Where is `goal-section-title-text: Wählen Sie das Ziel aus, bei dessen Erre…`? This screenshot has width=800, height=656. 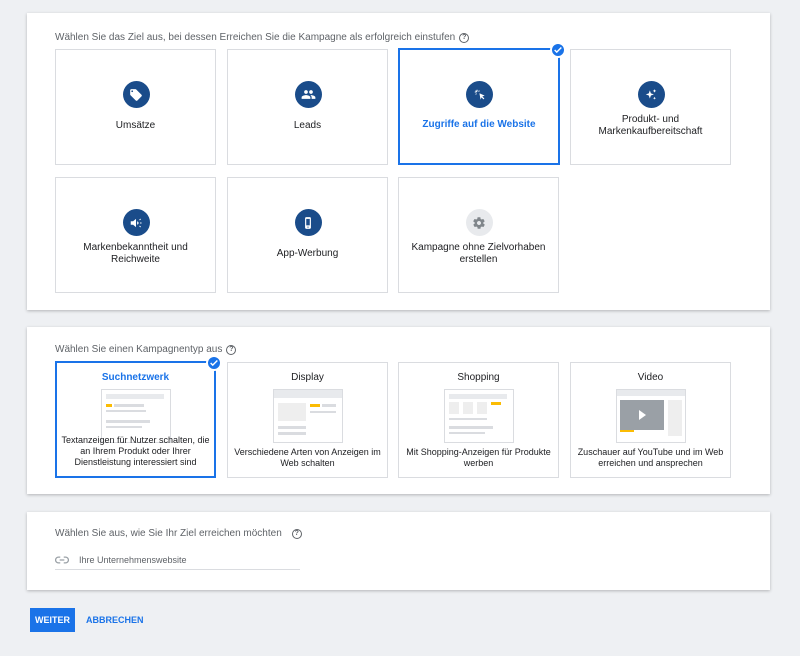 goal-section-title-text: Wählen Sie das Ziel aus, bei dessen Erre… is located at coordinates (255, 37).